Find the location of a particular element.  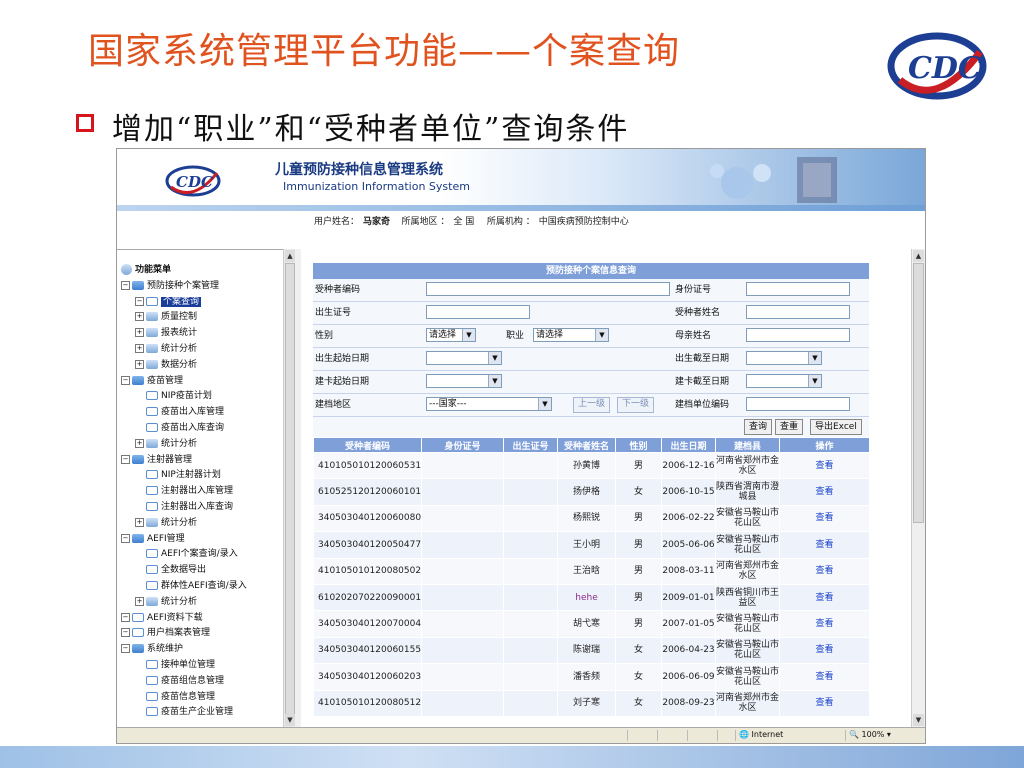

main-scrollbar: ▲ ▼ is located at coordinates (918, 488).